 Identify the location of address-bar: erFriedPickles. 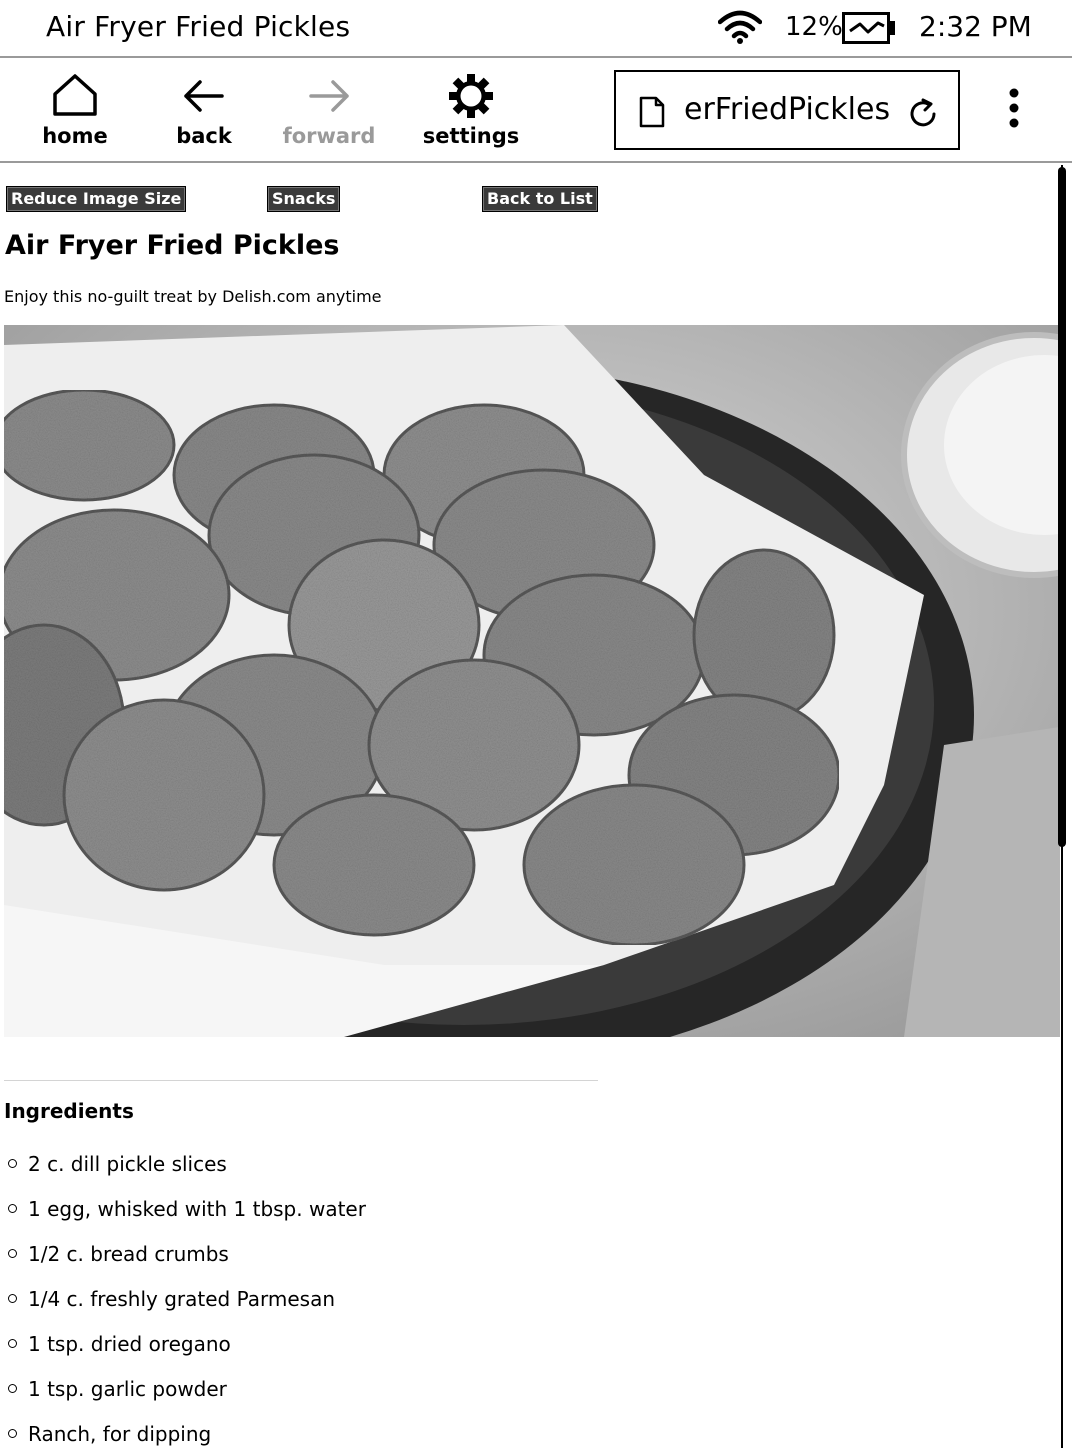
(787, 110).